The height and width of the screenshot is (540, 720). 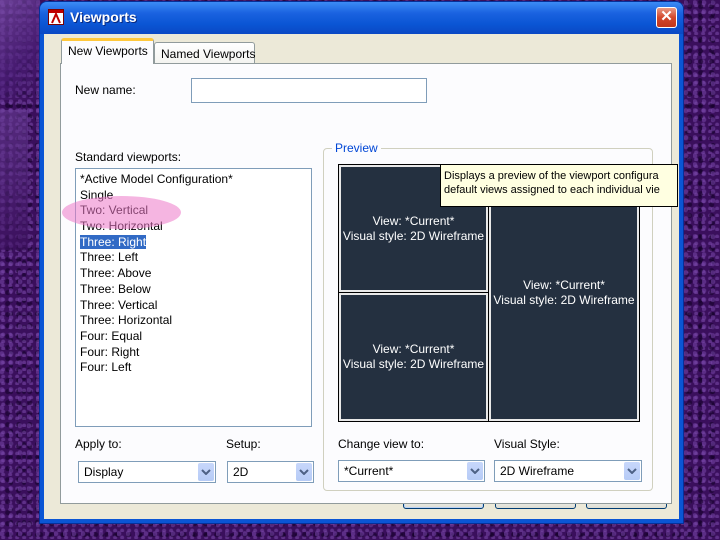 What do you see at coordinates (195, 180) in the screenshot?
I see `list-item: *Active Model Configuration*` at bounding box center [195, 180].